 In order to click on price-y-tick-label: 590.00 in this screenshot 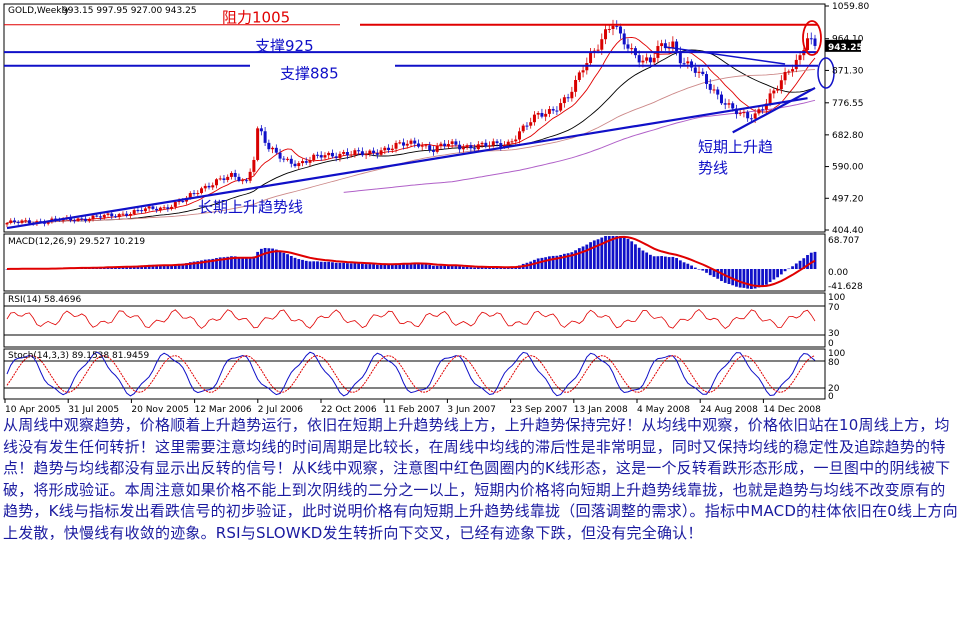, I will do `click(848, 168)`.